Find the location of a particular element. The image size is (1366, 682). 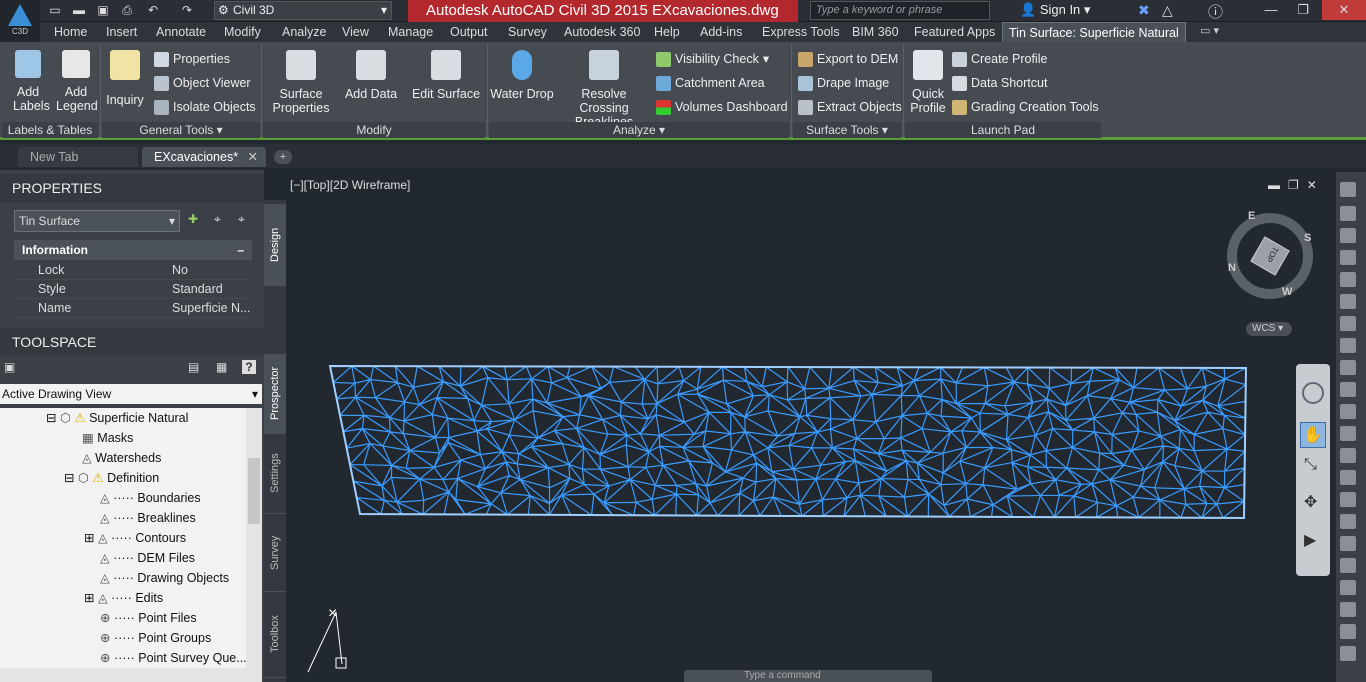

a360-icon: △ is located at coordinates (1167, 10).